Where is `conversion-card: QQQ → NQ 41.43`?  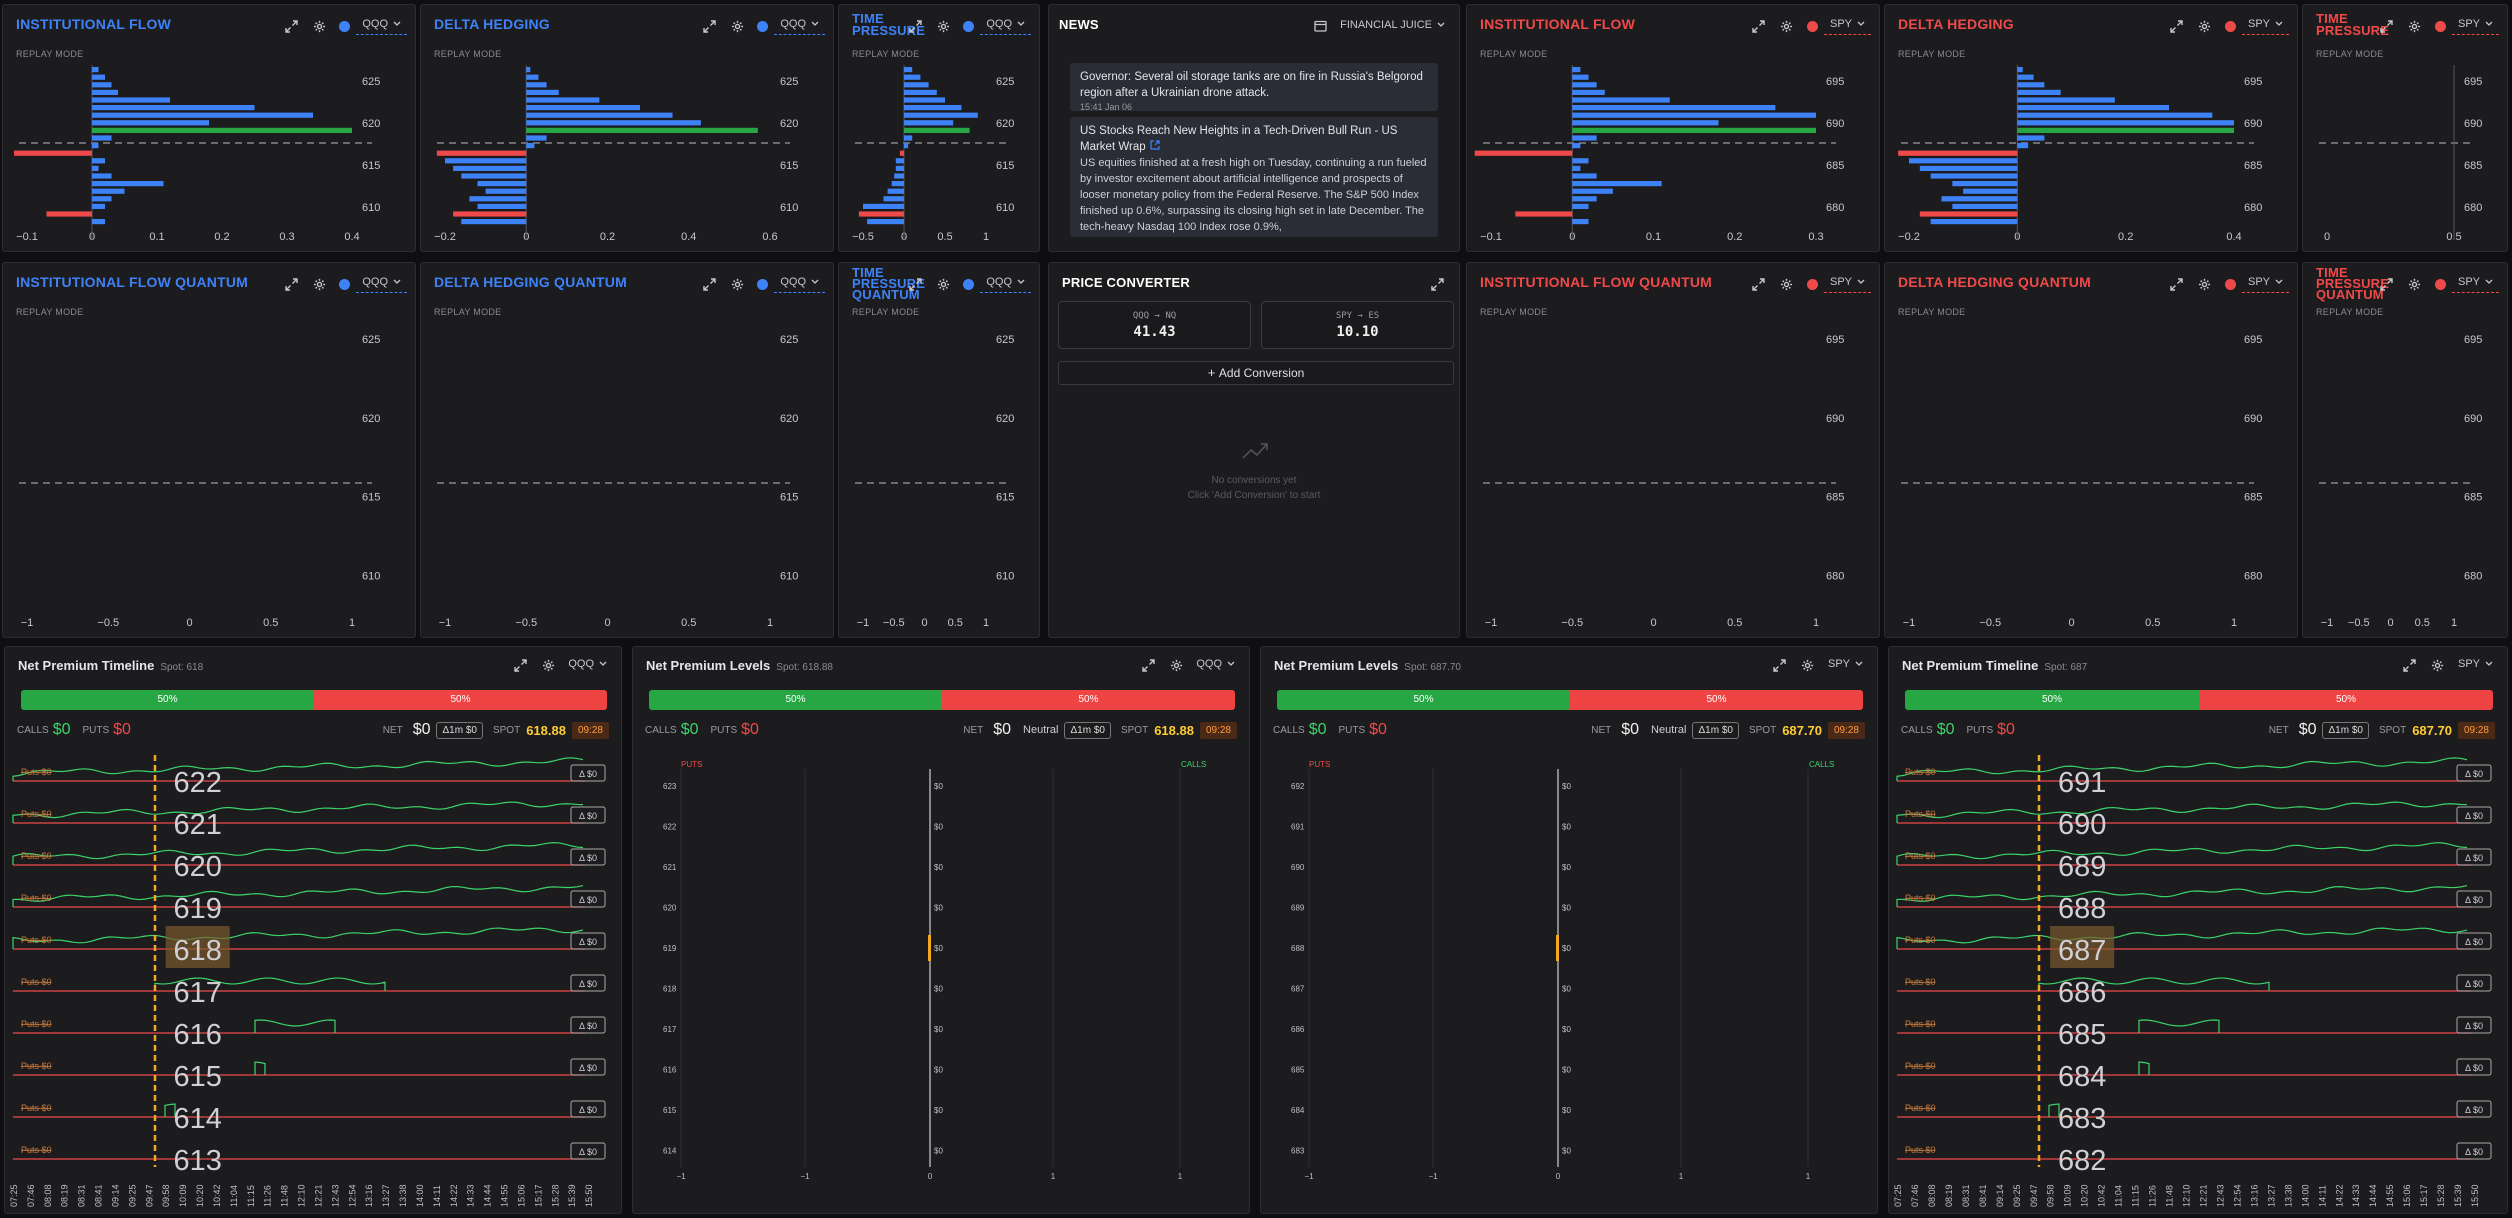 conversion-card: QQQ → NQ 41.43 is located at coordinates (1154, 325).